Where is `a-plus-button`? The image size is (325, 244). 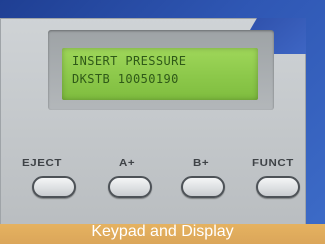
a-plus-button is located at coordinates (130, 187).